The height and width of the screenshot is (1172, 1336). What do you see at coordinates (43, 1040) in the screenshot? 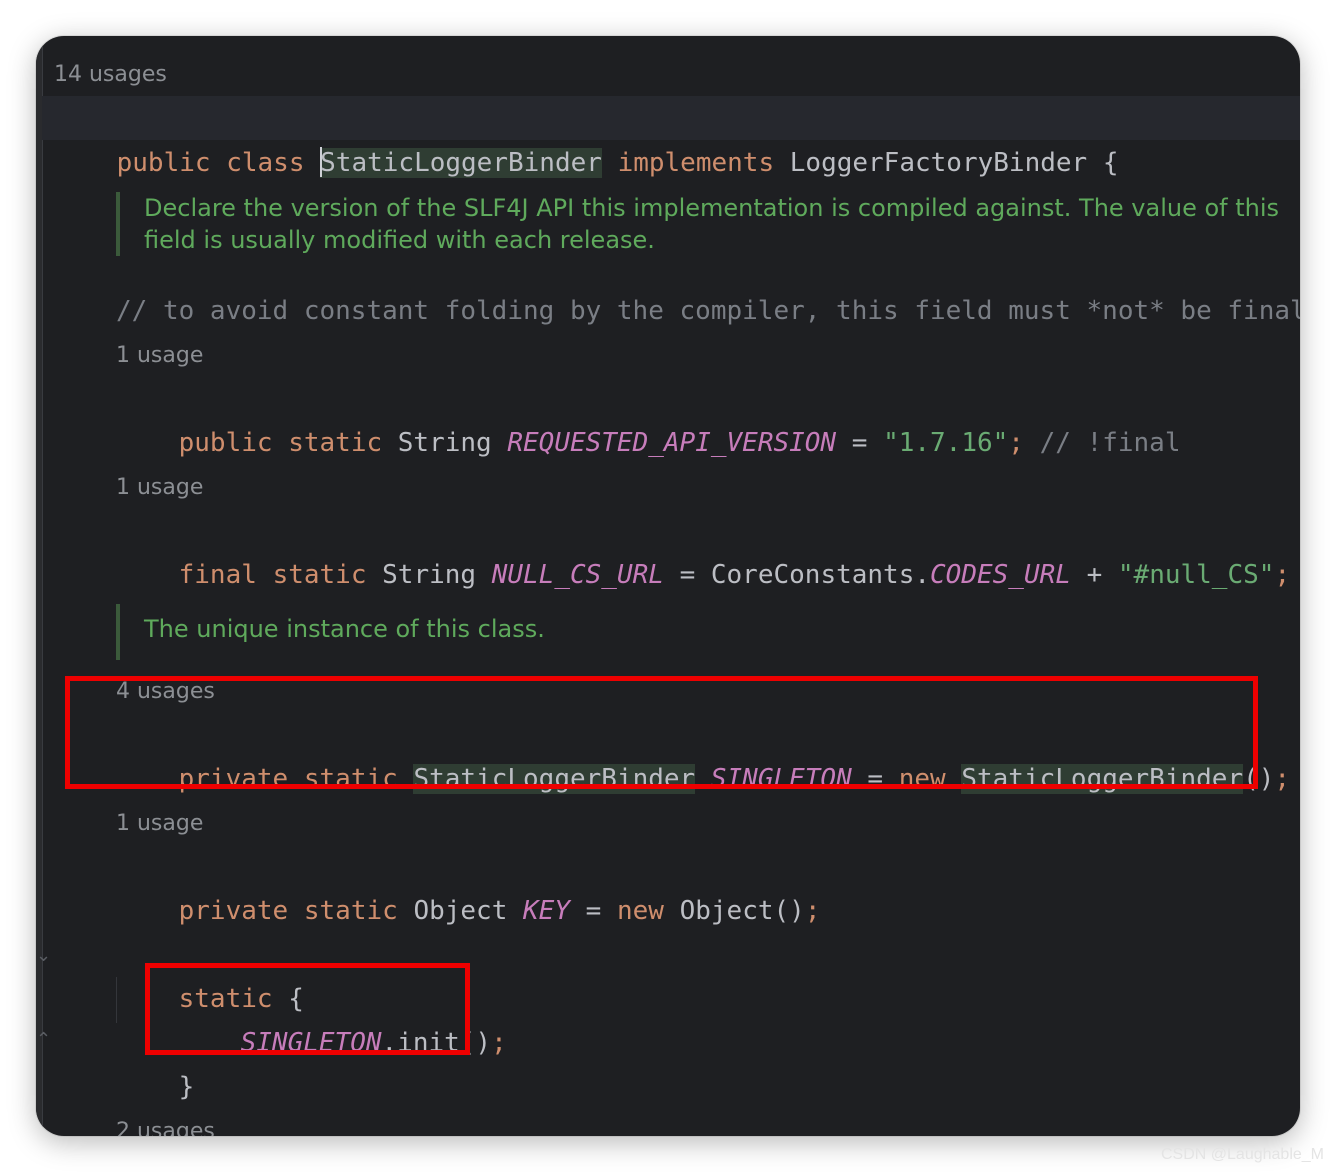
I see `fold-end-icon: ⌃` at bounding box center [43, 1040].